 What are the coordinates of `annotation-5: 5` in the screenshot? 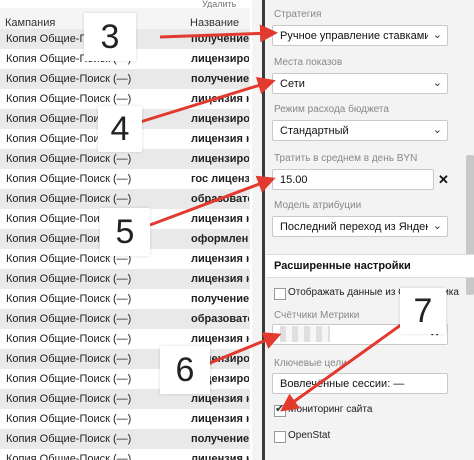 It's located at (125, 232).